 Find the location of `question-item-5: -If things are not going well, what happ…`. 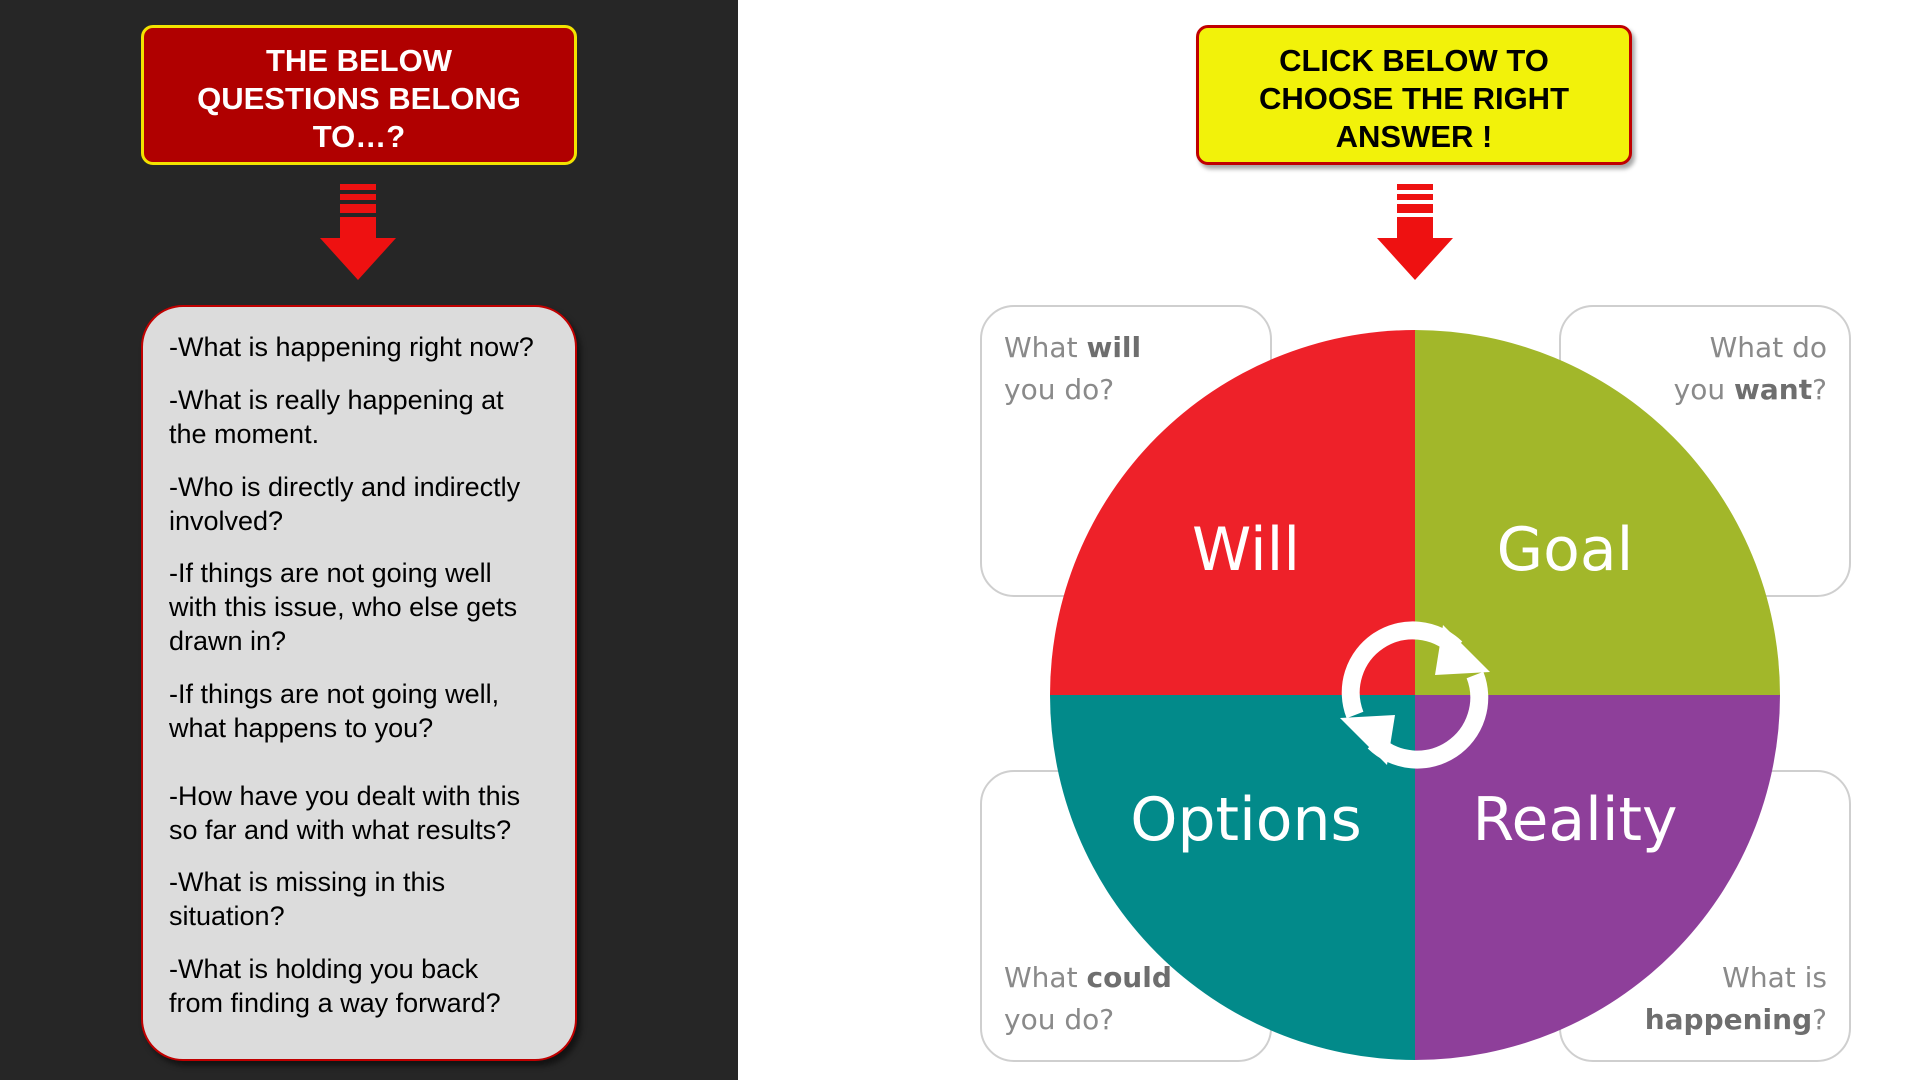

question-item-5: -If things are not going well, what happ… is located at coordinates (334, 711).